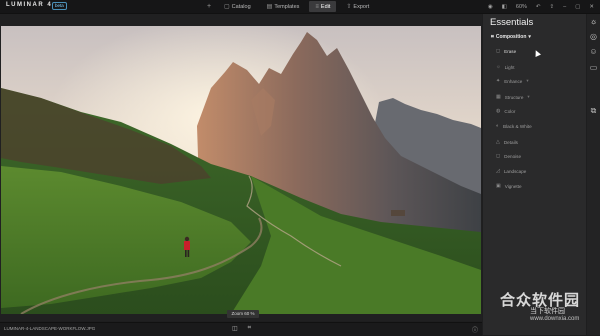  I want to click on file-name: LUMINAR-4-LANDSCAPE-WORKFLOW.JPG, so click(50, 328).